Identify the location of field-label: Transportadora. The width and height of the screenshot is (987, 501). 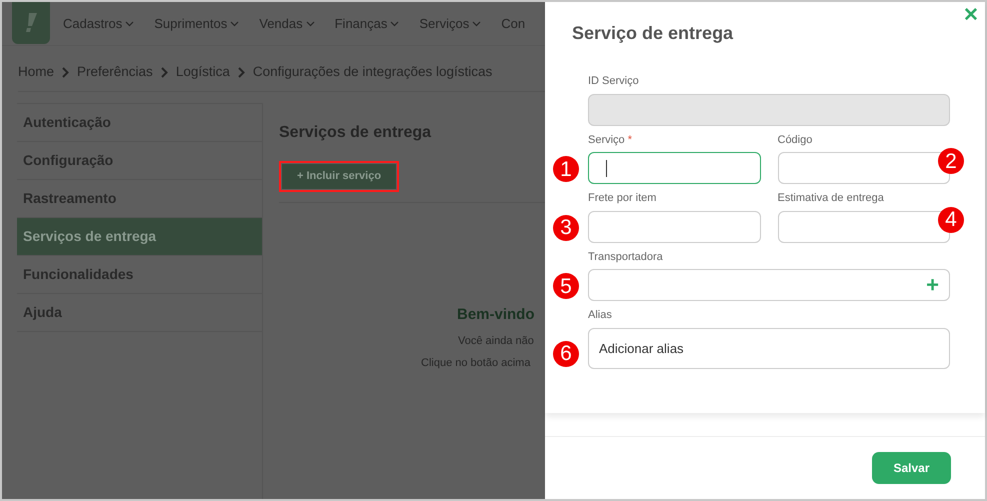
(625, 256).